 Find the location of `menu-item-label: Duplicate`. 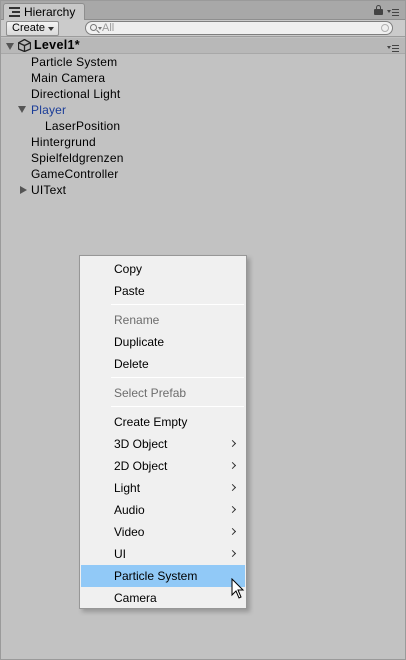

menu-item-label: Duplicate is located at coordinates (139, 342).